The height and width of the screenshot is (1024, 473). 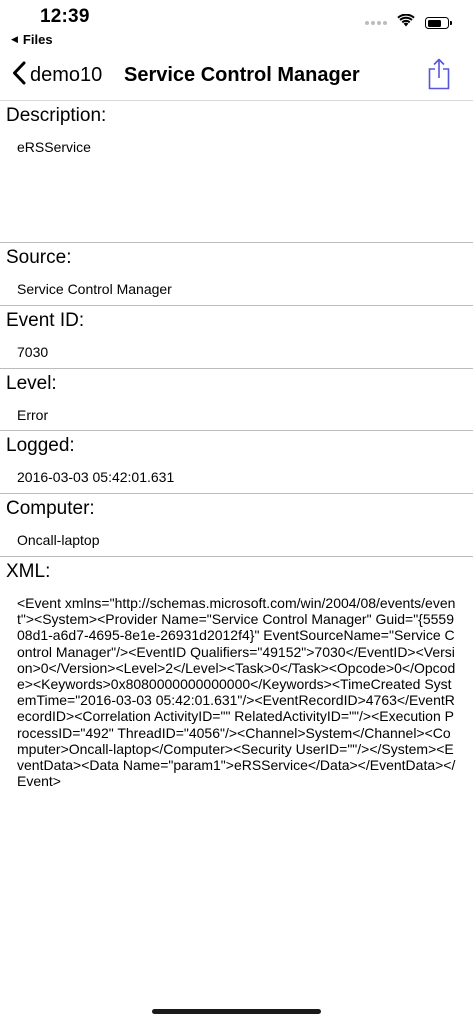 What do you see at coordinates (96, 477) in the screenshot?
I see `logged-value: 2016-03-03 05:42:01.631` at bounding box center [96, 477].